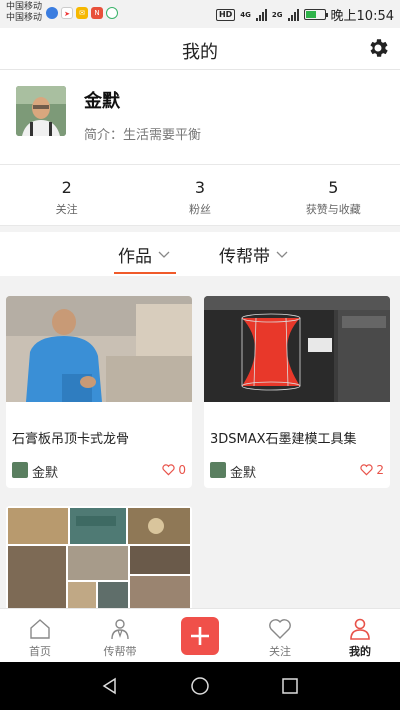 This screenshot has height=710, width=400. What do you see at coordinates (102, 101) in the screenshot?
I see `profile-name: 金默` at bounding box center [102, 101].